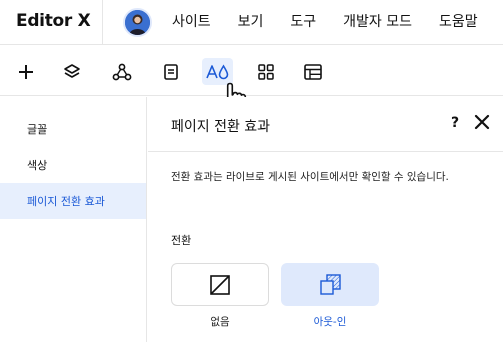 The height and width of the screenshot is (342, 503). What do you see at coordinates (73, 129) in the screenshot?
I see `sidebar-item-fonts: 글꼴` at bounding box center [73, 129].